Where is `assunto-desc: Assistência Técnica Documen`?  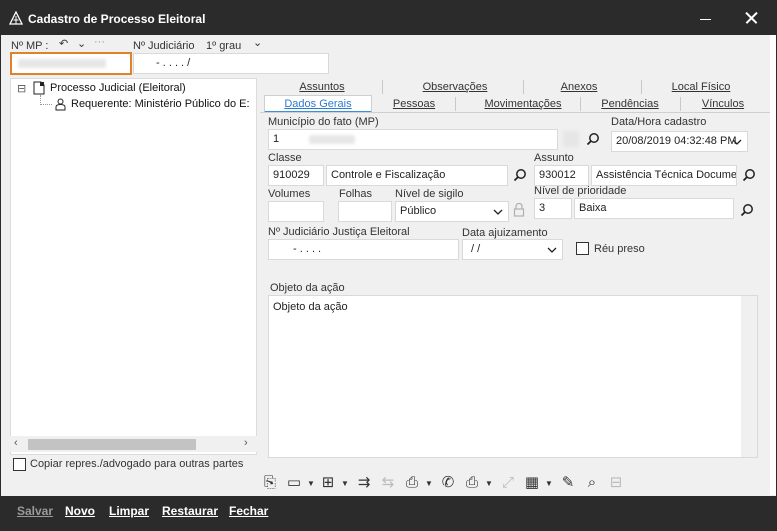
assunto-desc: Assistência Técnica Documen is located at coordinates (666, 175).